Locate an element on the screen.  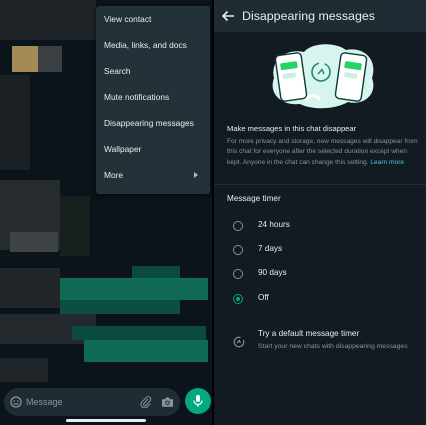
menu-item-media-links-docs: Media, links, and docs is located at coordinates (155, 45).